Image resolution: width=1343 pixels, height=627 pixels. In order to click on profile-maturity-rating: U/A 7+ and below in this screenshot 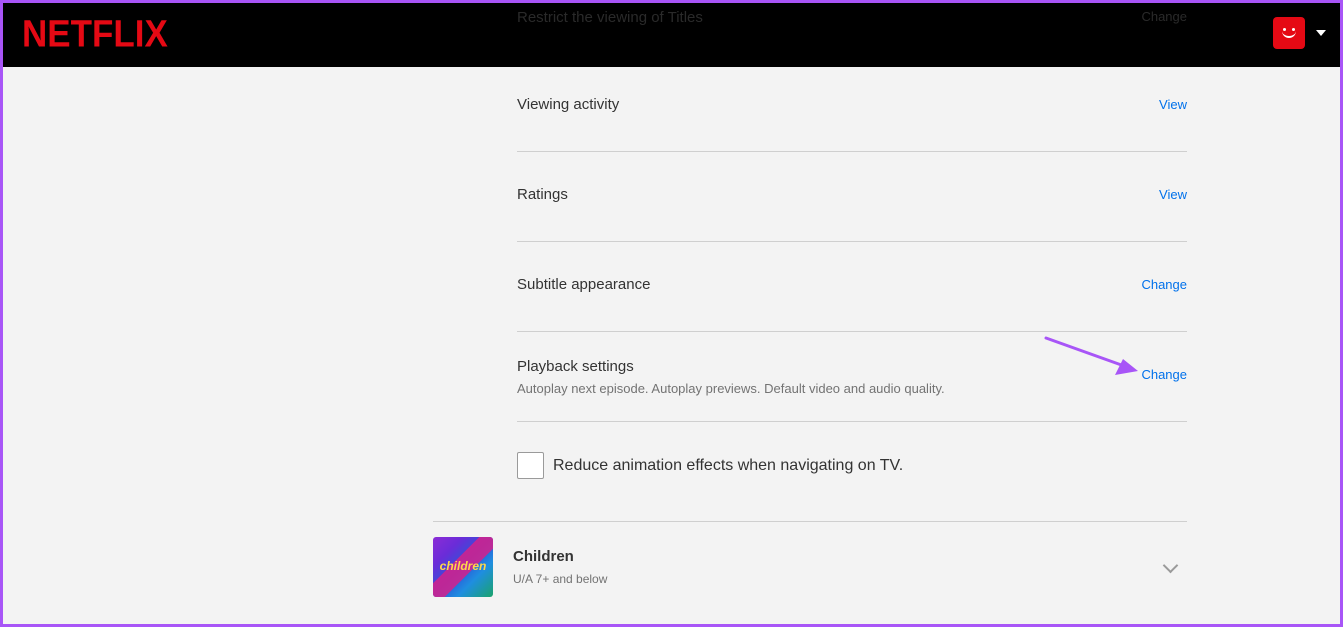, I will do `click(560, 579)`.